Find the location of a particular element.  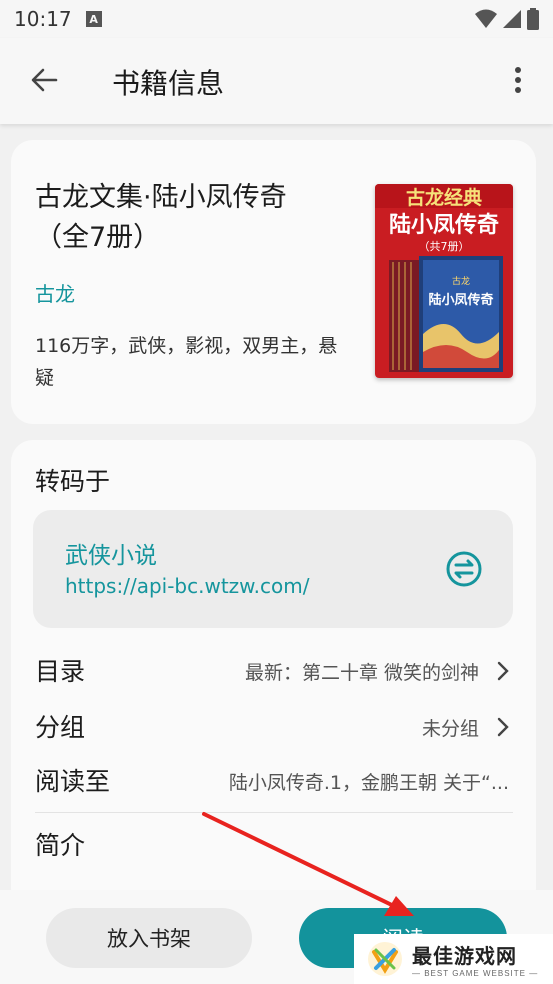

book-cover: 古龙经典 陆小凤传奇 （共7册） 古龙 陆小凤传奇 is located at coordinates (444, 281).